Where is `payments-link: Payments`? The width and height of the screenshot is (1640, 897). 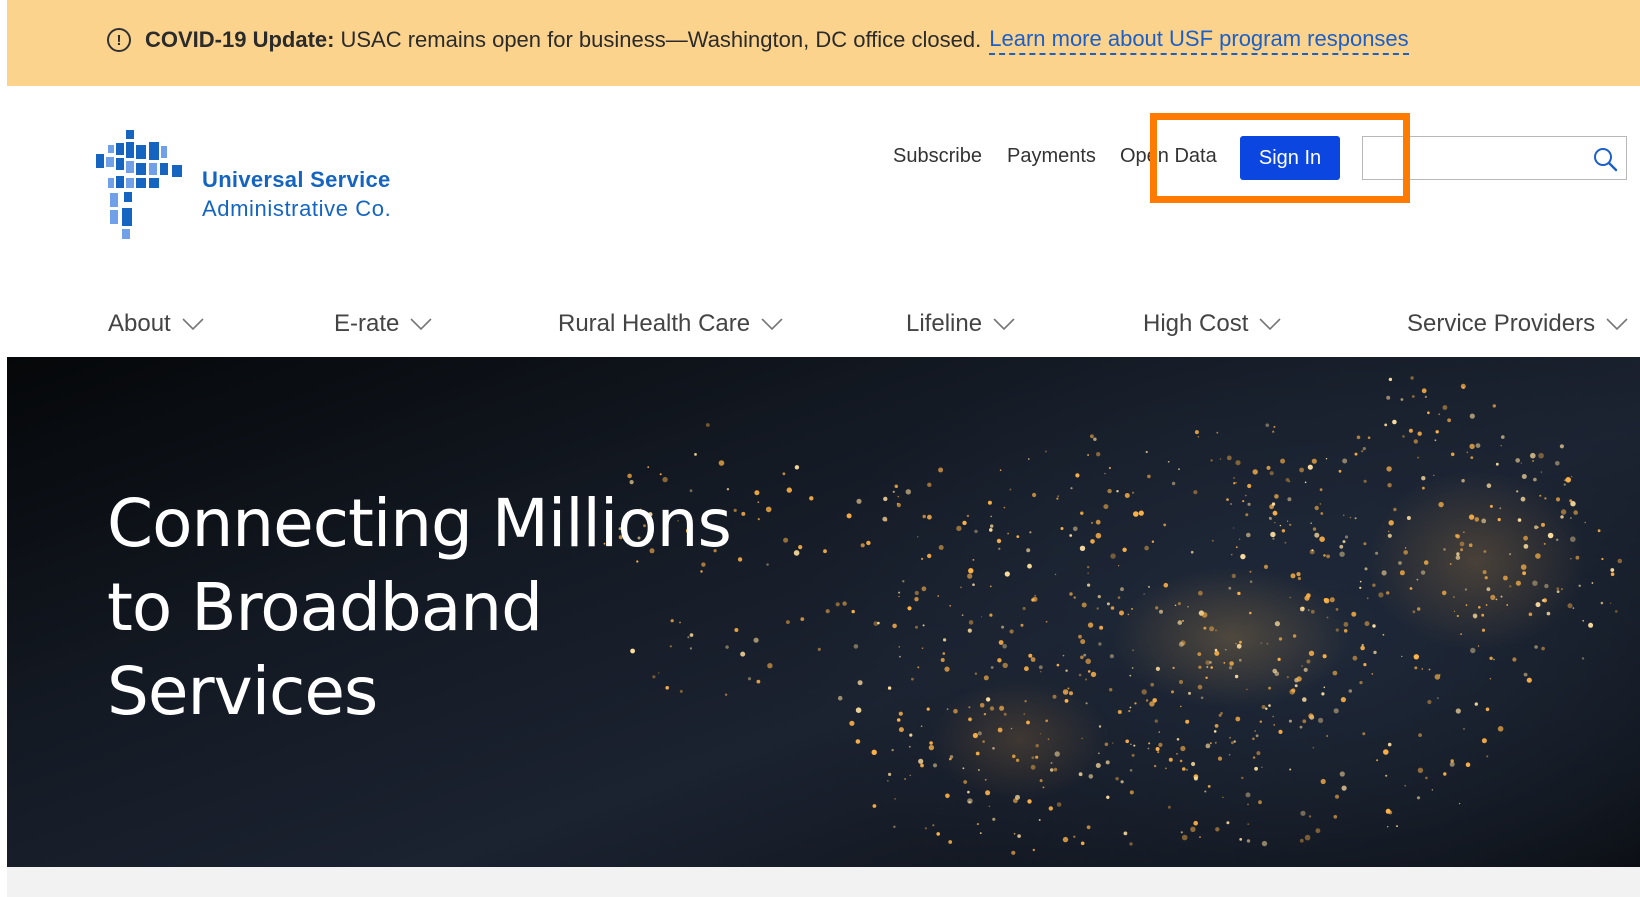 payments-link: Payments is located at coordinates (1051, 156).